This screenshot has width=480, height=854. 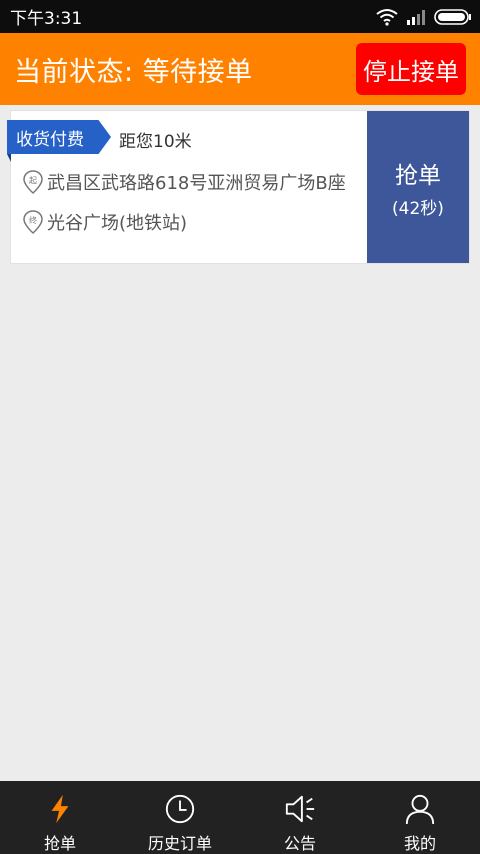 What do you see at coordinates (418, 208) in the screenshot?
I see `grab-countdown: (42秒)` at bounding box center [418, 208].